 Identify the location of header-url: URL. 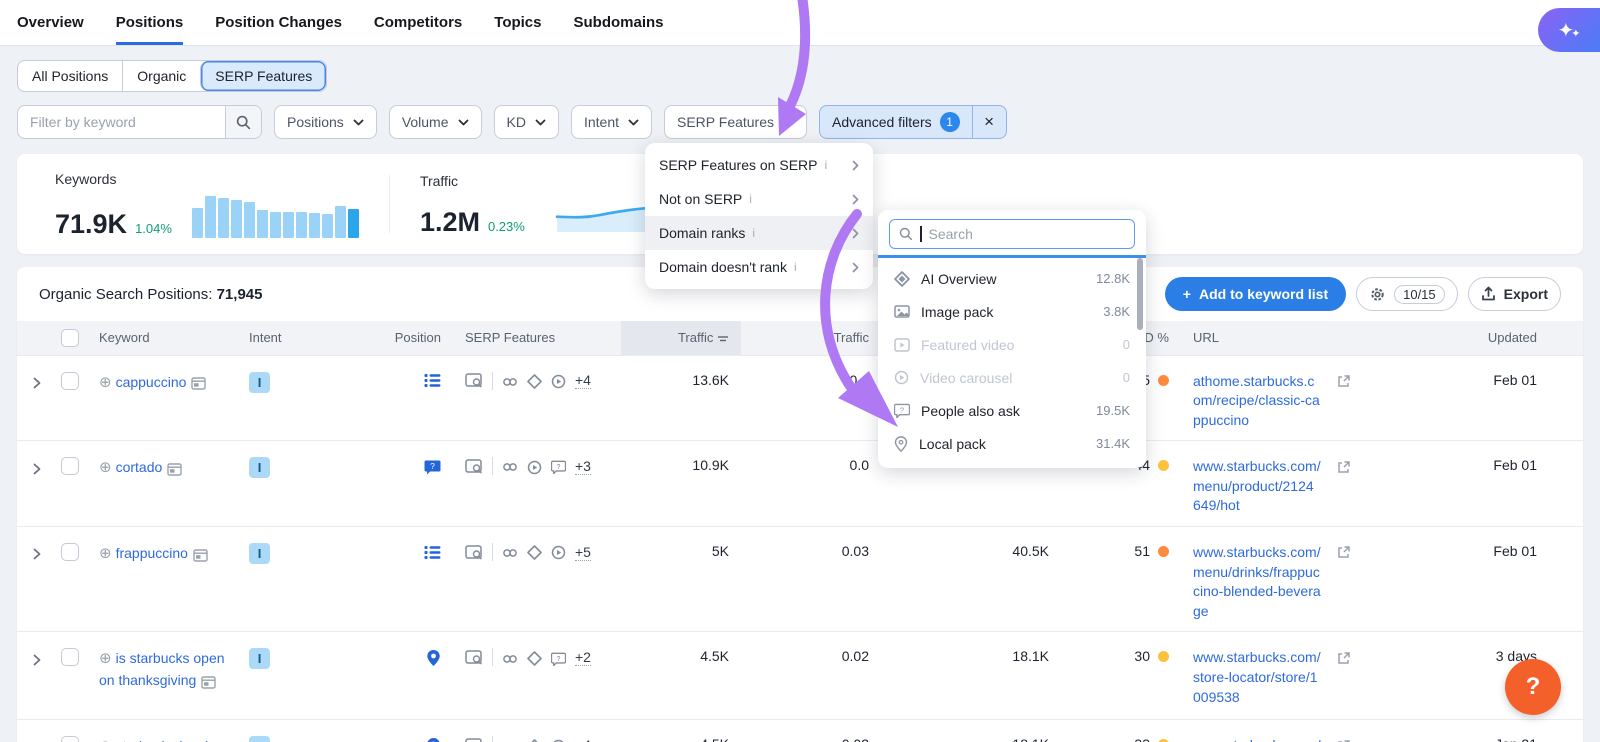
(1270, 338).